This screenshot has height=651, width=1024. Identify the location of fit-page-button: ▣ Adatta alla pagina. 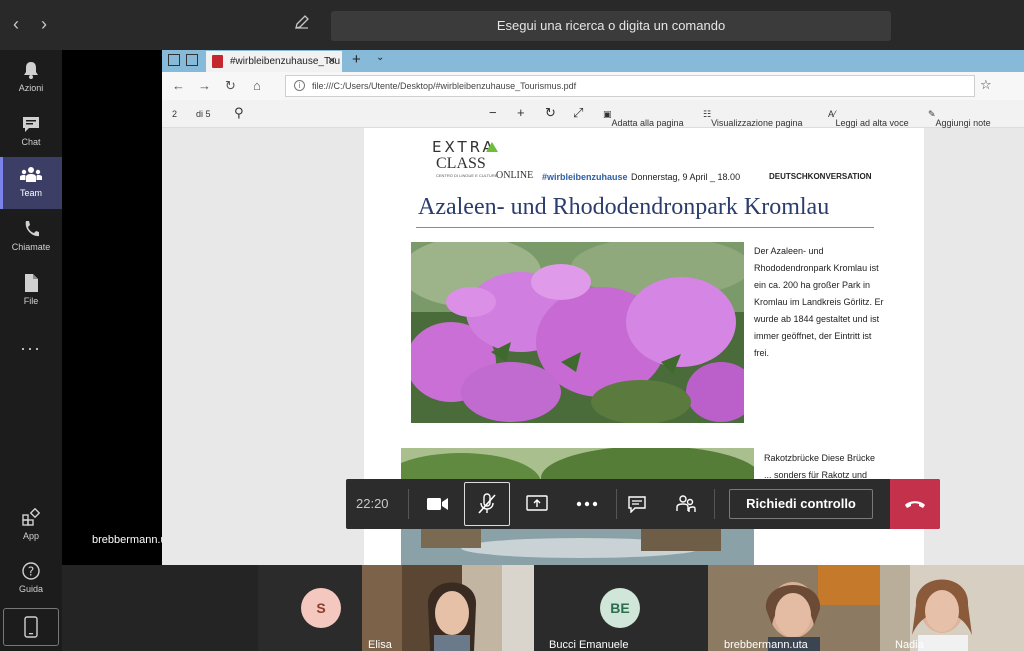
(643, 118).